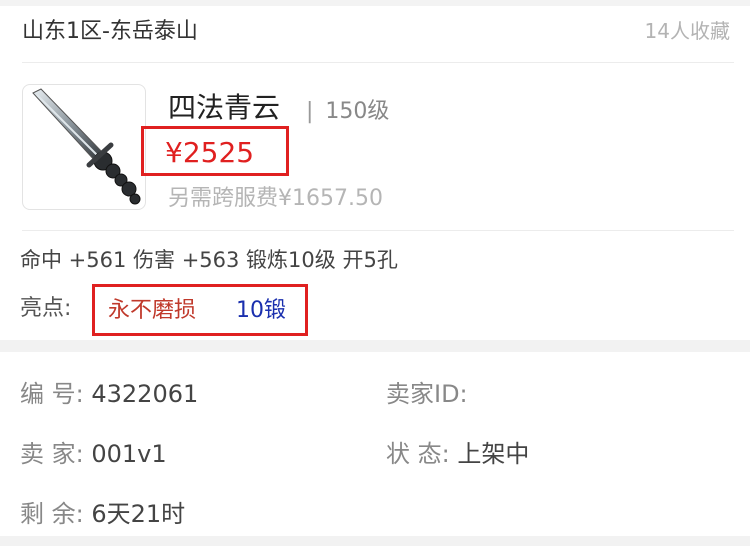  Describe the element at coordinates (138, 514) in the screenshot. I see `detail-remaining-value: 6天21时` at that location.